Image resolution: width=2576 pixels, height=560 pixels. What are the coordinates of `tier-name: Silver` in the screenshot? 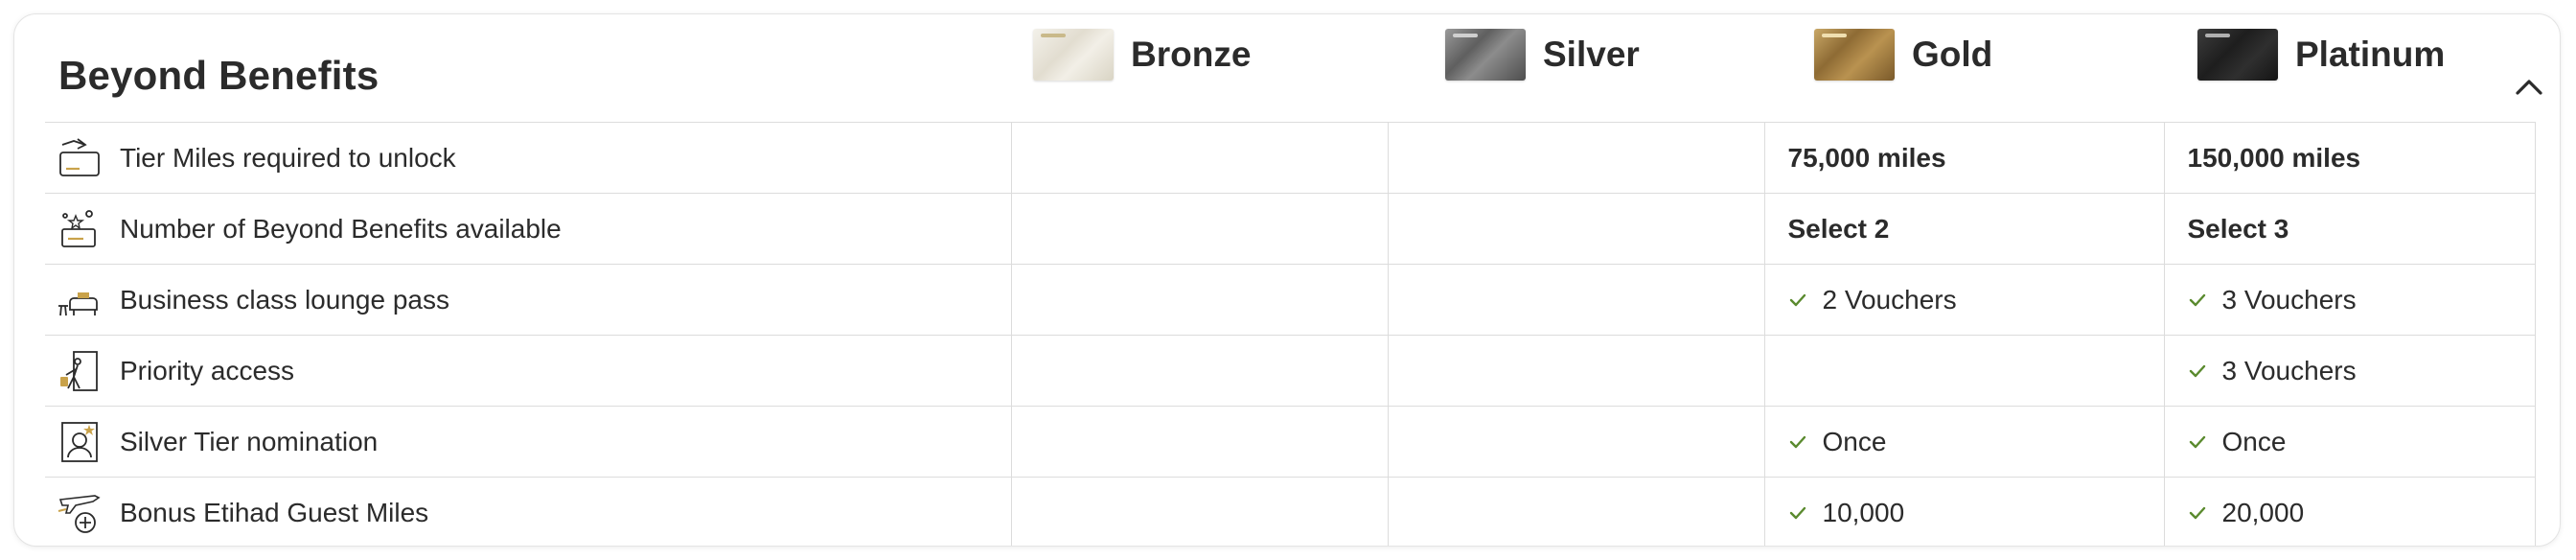 It's located at (1591, 54).